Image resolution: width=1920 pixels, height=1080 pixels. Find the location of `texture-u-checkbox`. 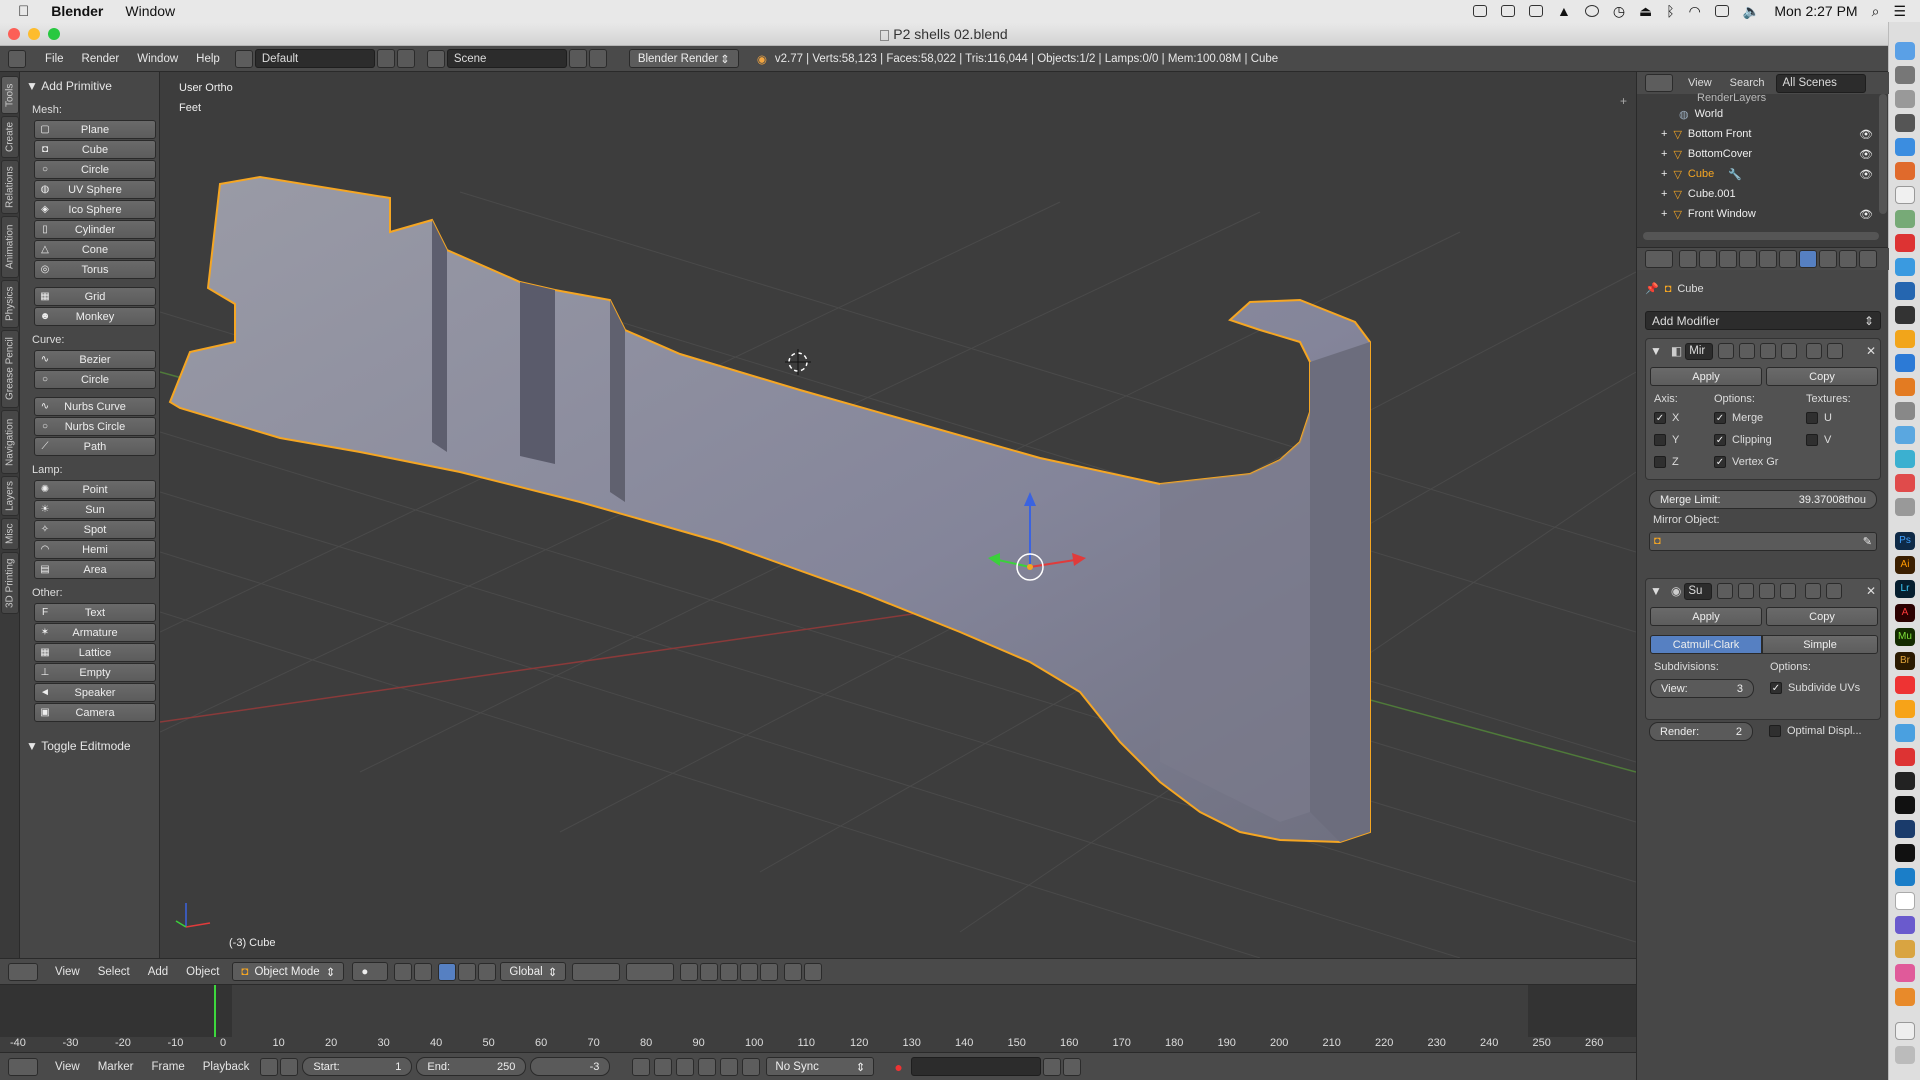

texture-u-checkbox is located at coordinates (1812, 418).